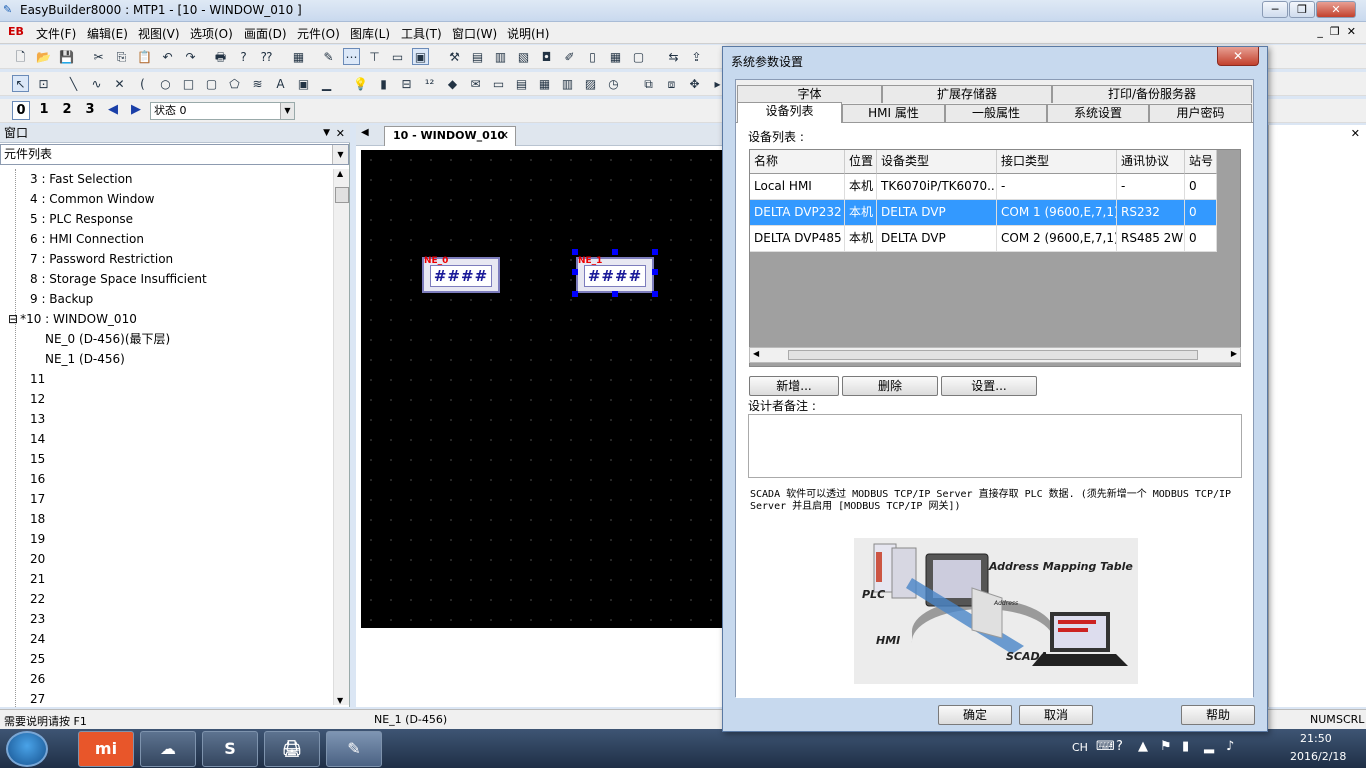 The image size is (1366, 768). What do you see at coordinates (1200, 113) in the screenshot?
I see `tab-user-password: 用户密码` at bounding box center [1200, 113].